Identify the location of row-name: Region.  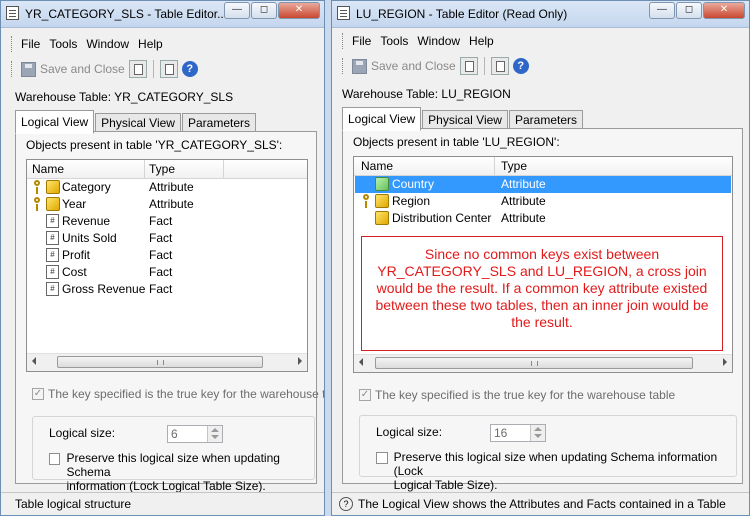
(411, 201).